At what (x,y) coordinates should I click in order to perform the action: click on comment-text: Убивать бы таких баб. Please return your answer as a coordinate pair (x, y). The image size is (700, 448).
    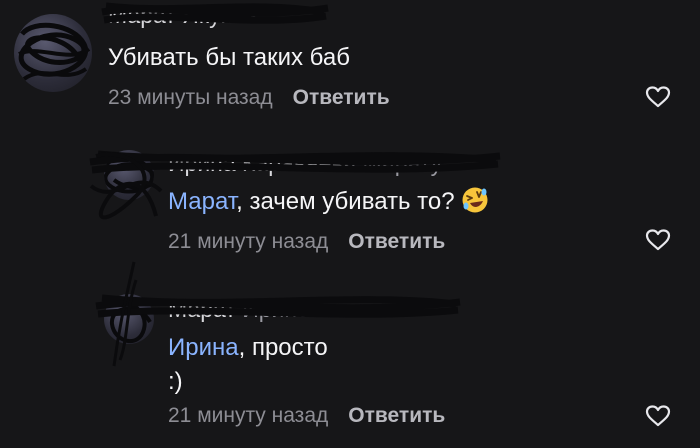
    Looking at the image, I should click on (229, 57).